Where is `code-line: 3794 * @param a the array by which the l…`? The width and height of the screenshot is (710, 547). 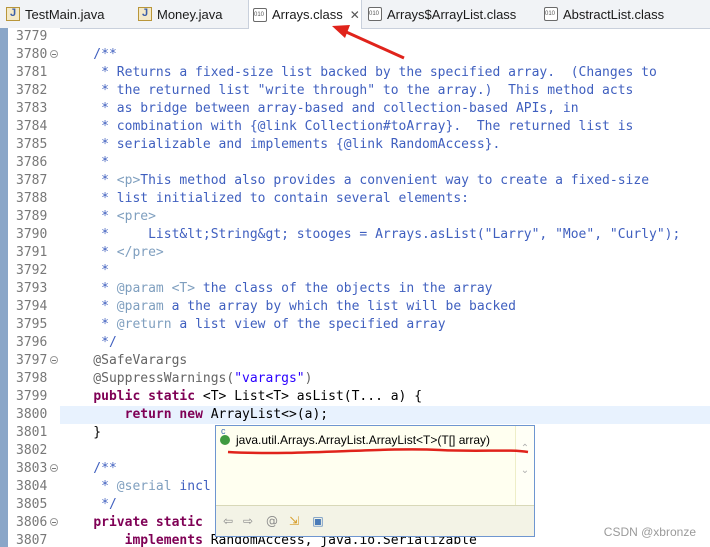
code-line: 3794 * @param a the array by which the l… is located at coordinates (355, 307).